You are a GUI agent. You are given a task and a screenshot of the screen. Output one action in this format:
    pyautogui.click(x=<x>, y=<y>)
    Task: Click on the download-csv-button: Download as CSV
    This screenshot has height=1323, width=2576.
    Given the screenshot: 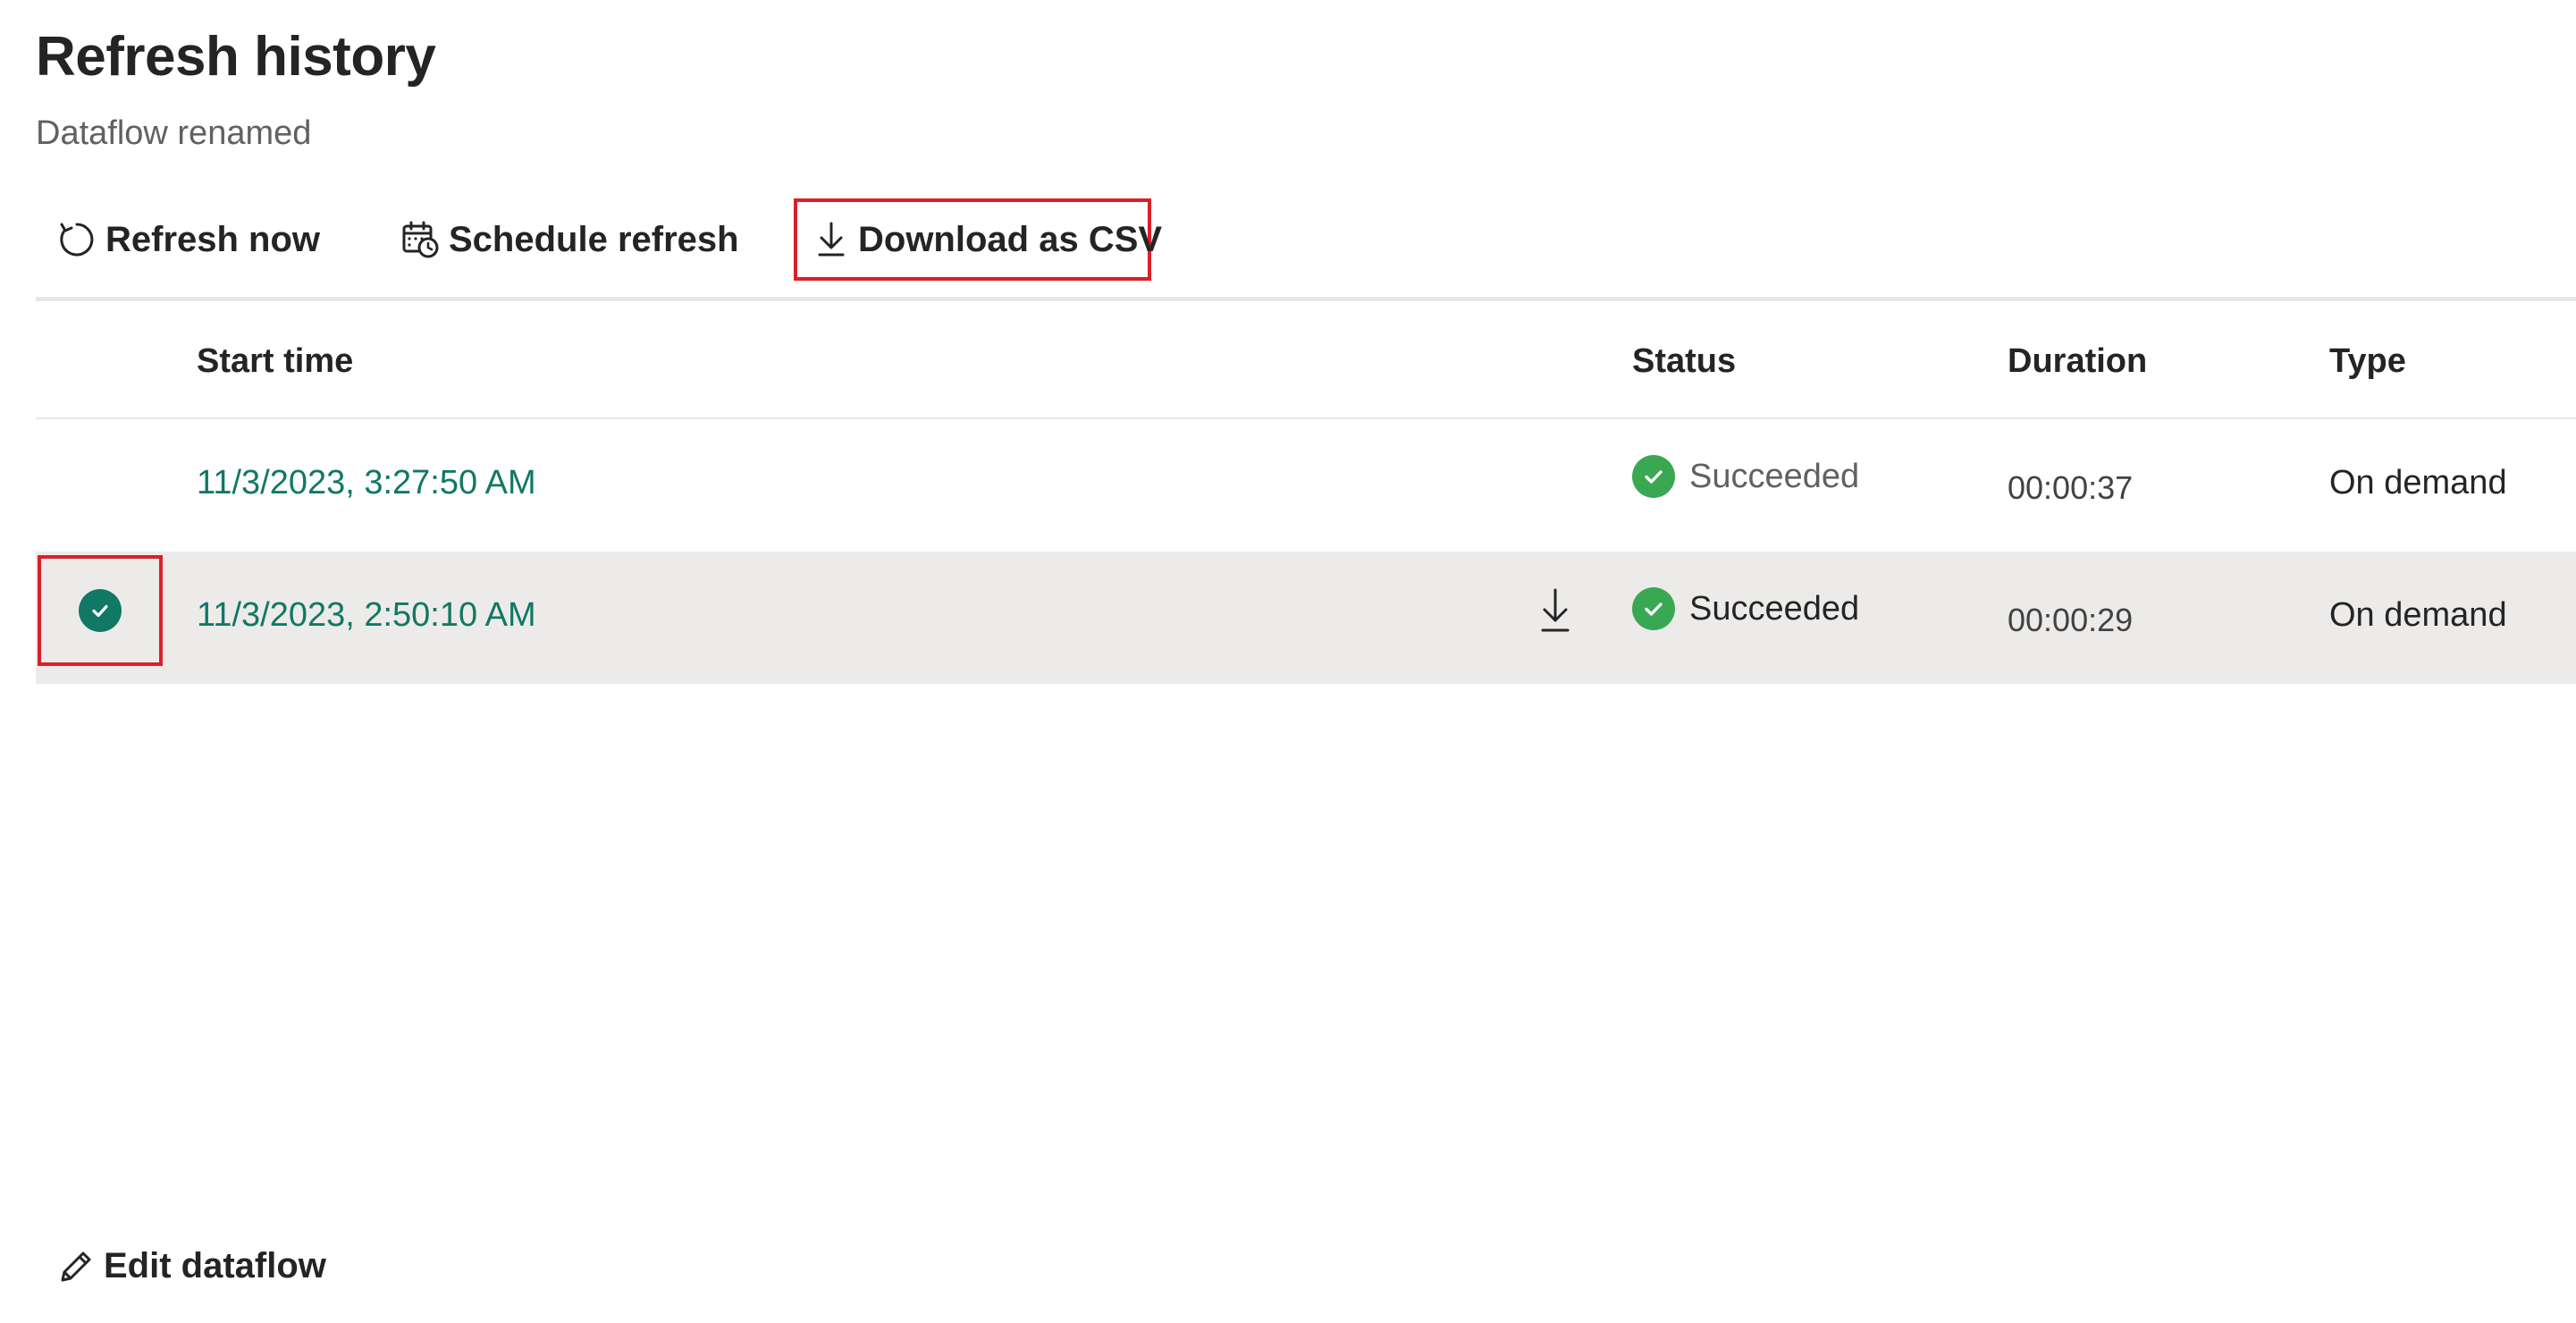 What is the action you would take?
    pyautogui.click(x=978, y=239)
    